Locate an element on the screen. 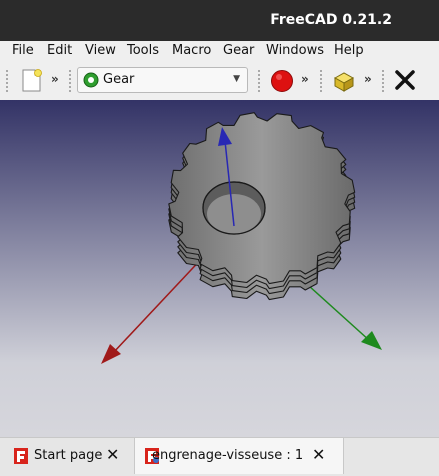  title-bar: FreeCAD 0.21.2 is located at coordinates (219, 20).